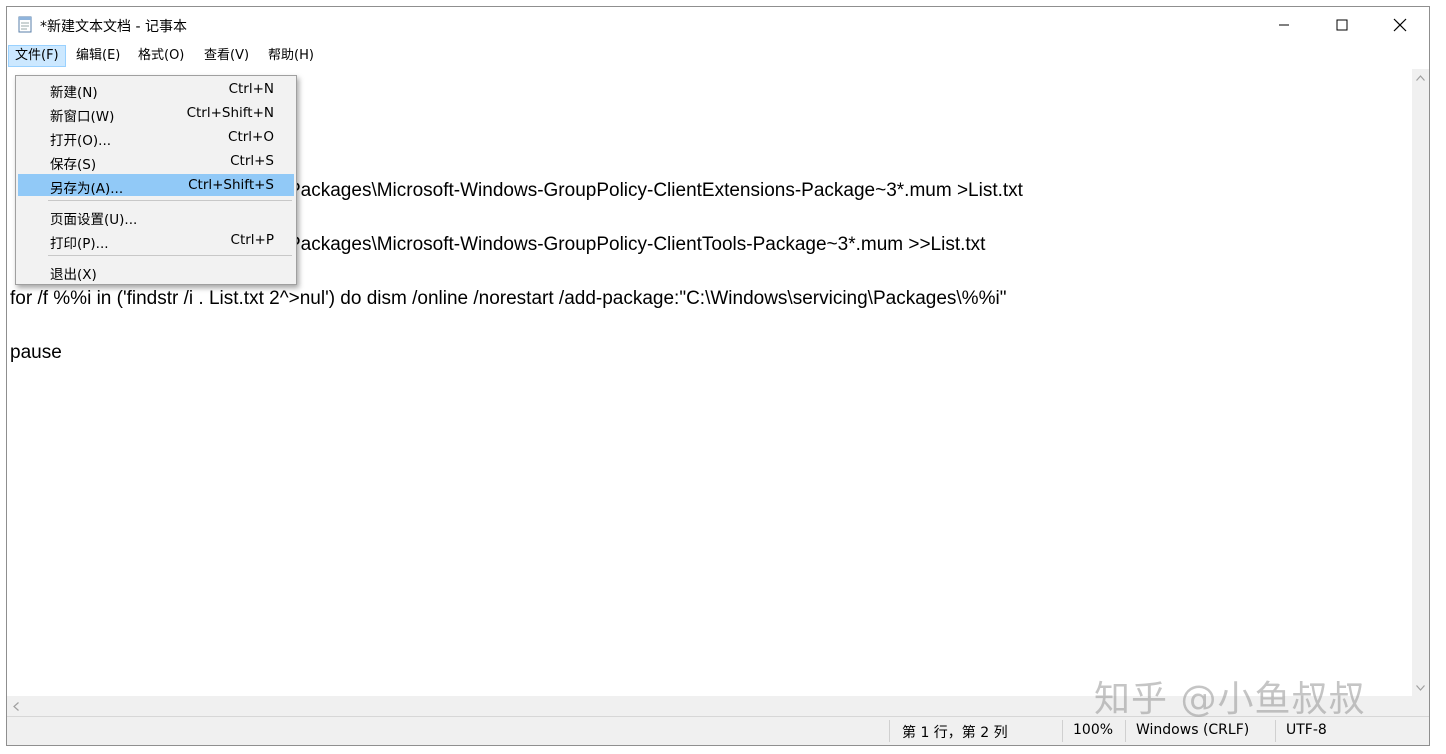 This screenshot has width=1446, height=754. I want to click on close-icon, so click(1400, 25).